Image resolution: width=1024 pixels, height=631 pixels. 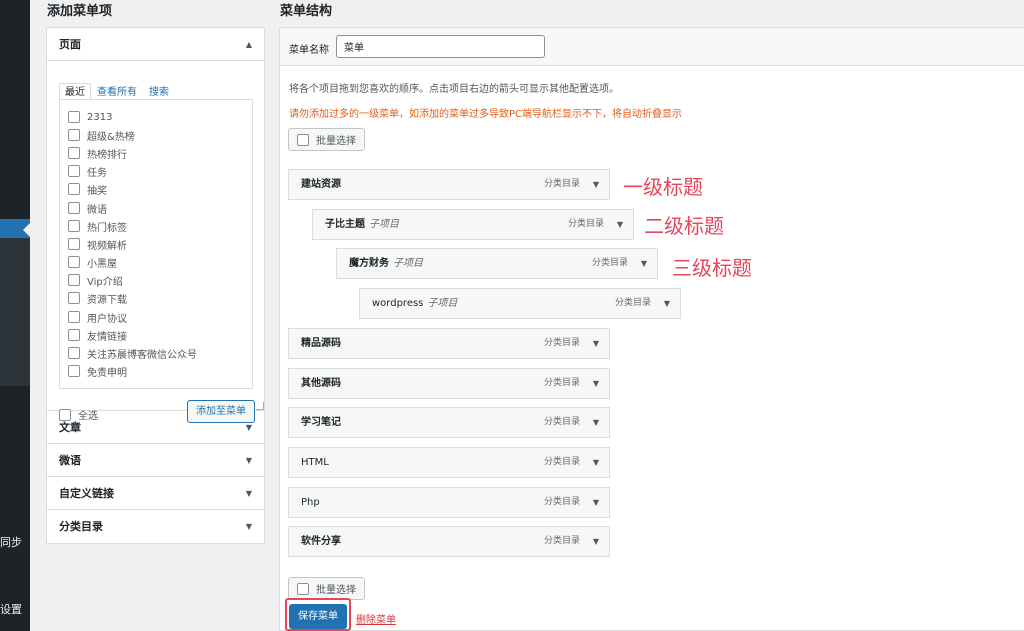 I want to click on list-item: 2313, so click(x=90, y=117).